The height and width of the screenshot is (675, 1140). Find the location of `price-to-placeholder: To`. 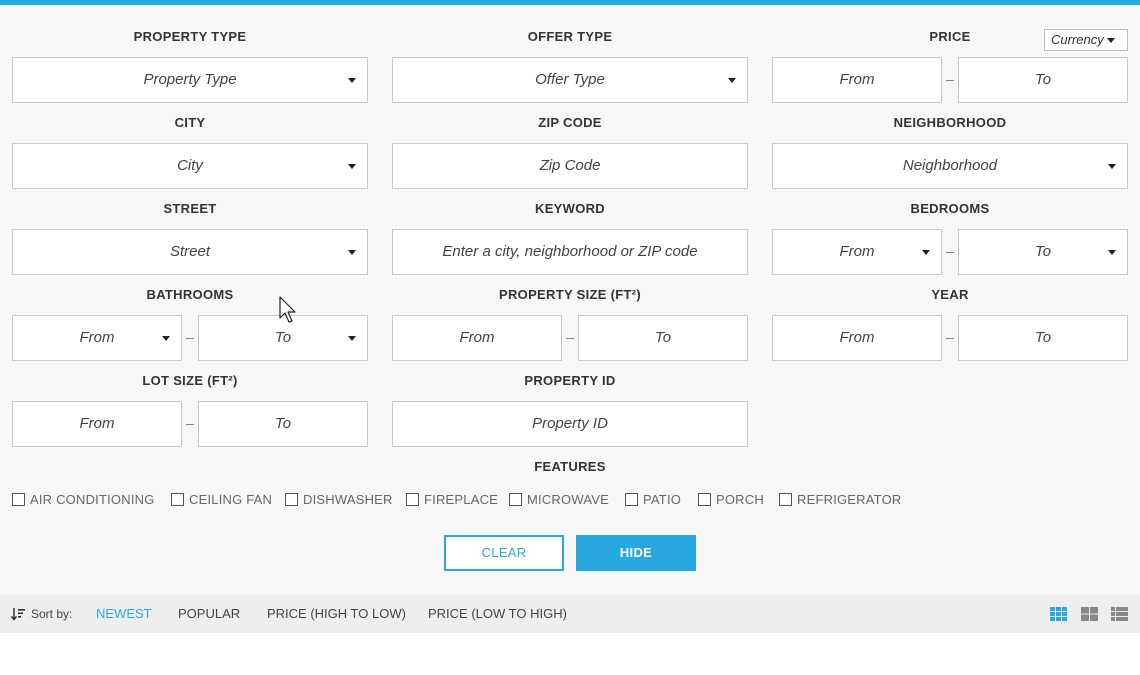

price-to-placeholder: To is located at coordinates (1043, 79).